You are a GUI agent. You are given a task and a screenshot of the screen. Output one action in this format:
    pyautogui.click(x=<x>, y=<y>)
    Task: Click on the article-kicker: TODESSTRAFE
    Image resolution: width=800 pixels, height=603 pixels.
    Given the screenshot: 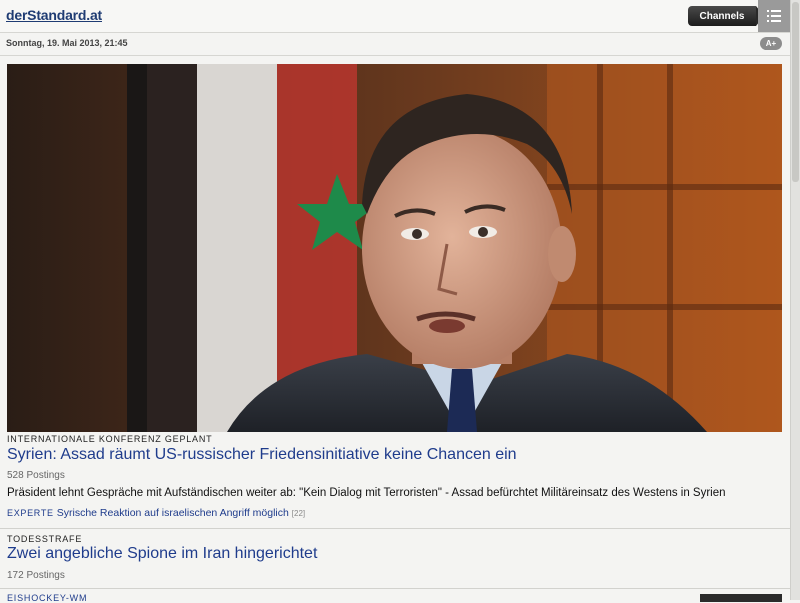 What is the action you would take?
    pyautogui.click(x=45, y=539)
    